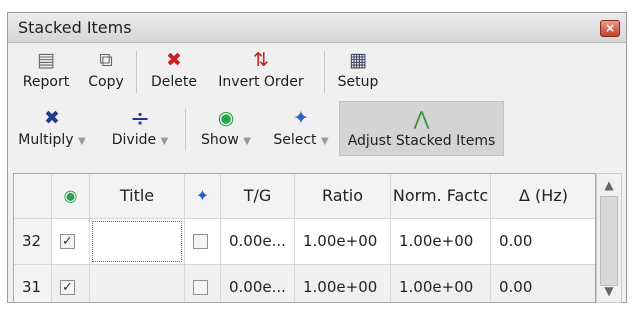 The height and width of the screenshot is (309, 636). What do you see at coordinates (174, 82) in the screenshot?
I see `delete-label: Delete` at bounding box center [174, 82].